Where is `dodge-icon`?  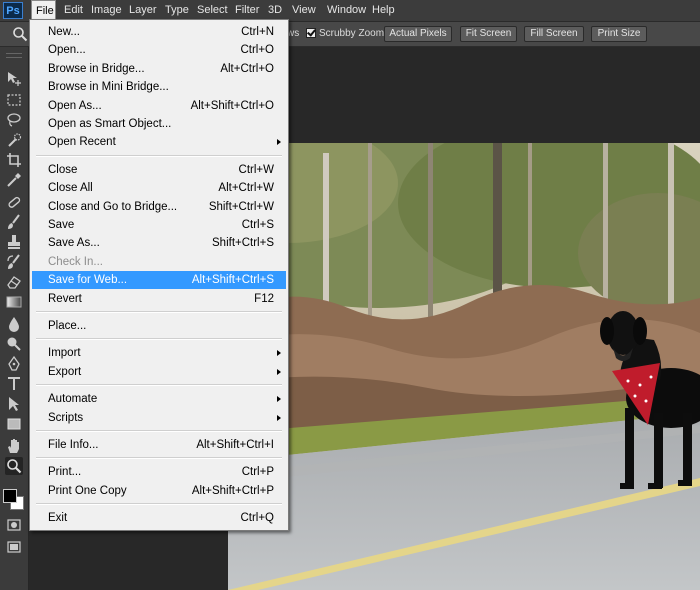
dodge-icon is located at coordinates (14, 344).